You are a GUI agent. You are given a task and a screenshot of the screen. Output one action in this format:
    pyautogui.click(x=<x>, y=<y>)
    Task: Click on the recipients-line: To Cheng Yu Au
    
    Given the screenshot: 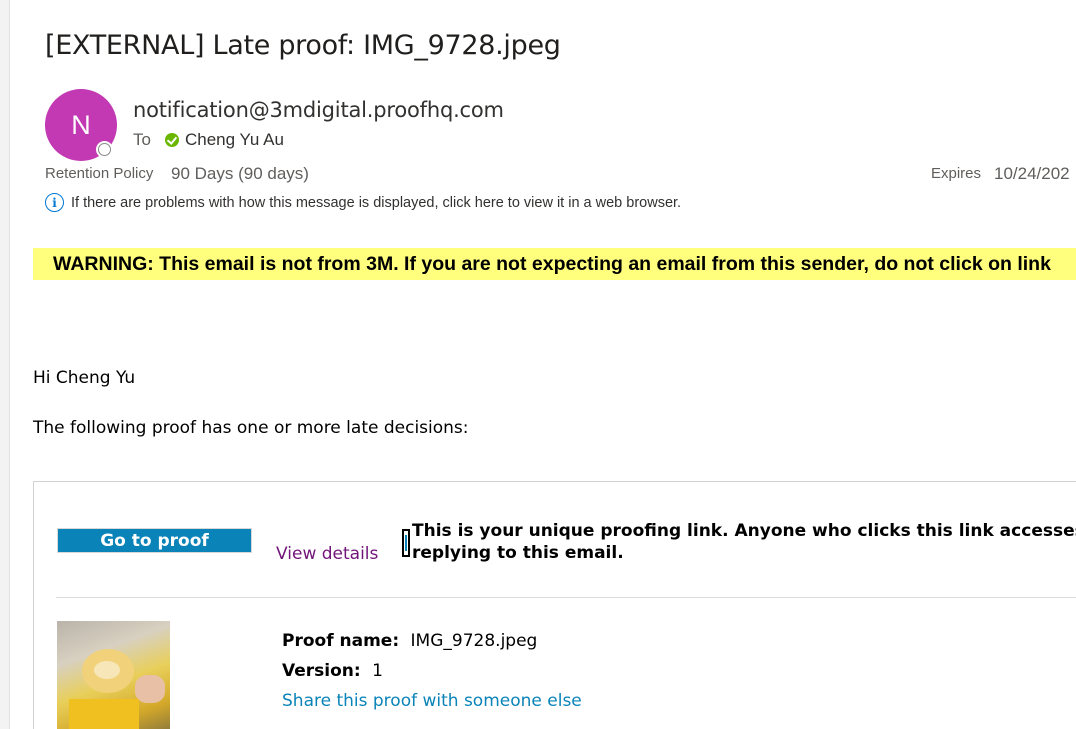 What is the action you would take?
    pyautogui.click(x=208, y=140)
    